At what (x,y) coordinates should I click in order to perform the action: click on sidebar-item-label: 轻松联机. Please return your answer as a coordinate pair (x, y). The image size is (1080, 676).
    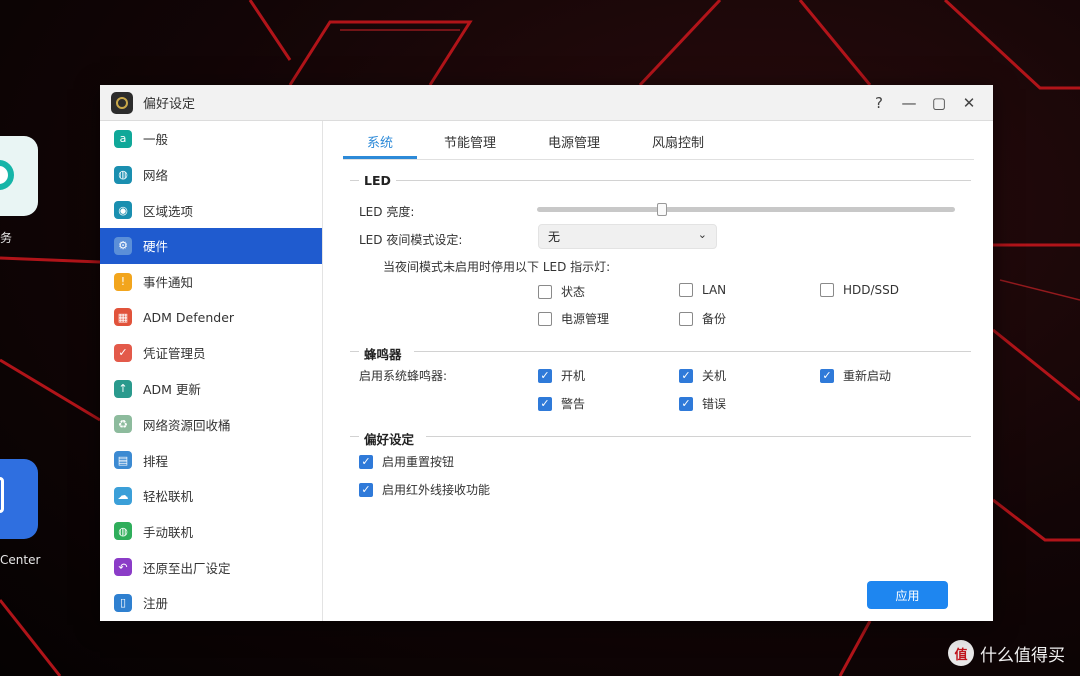
    Looking at the image, I should click on (168, 497).